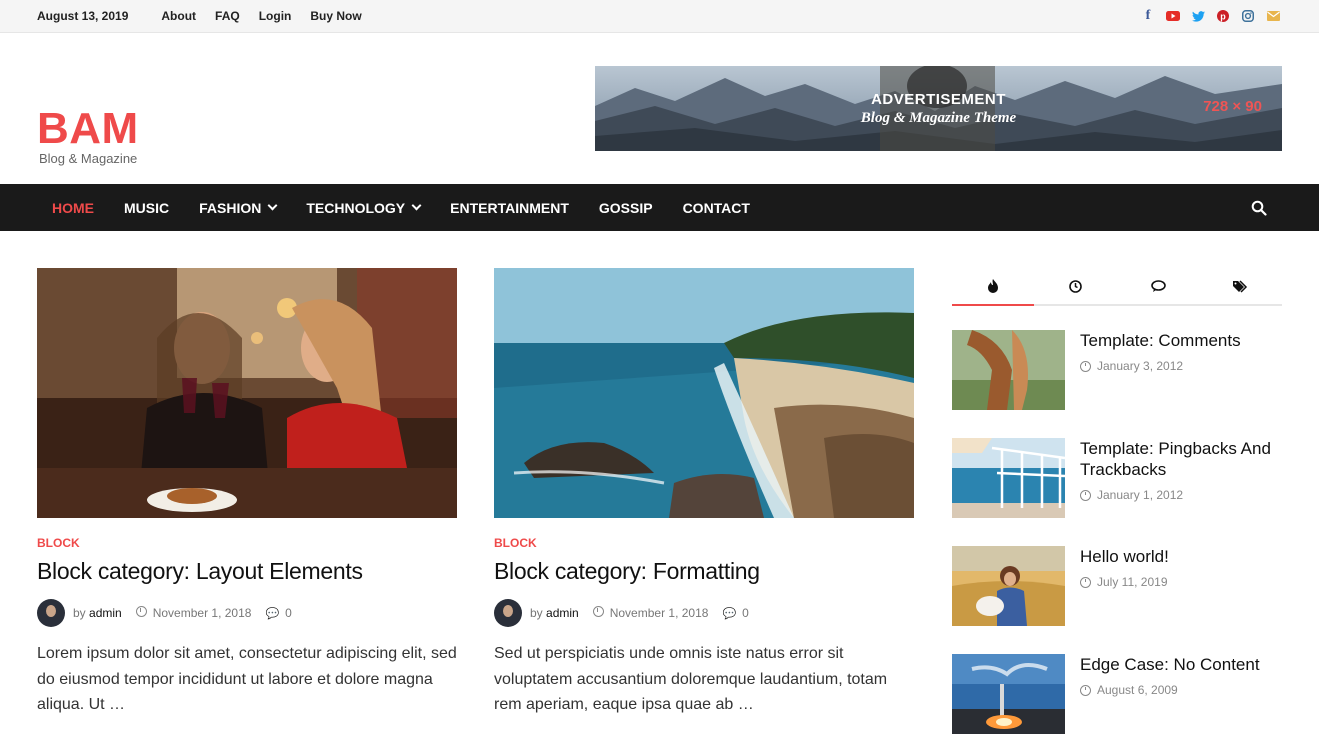  Describe the element at coordinates (626, 208) in the screenshot. I see `nav-item-gossip: GOSSIP` at that location.